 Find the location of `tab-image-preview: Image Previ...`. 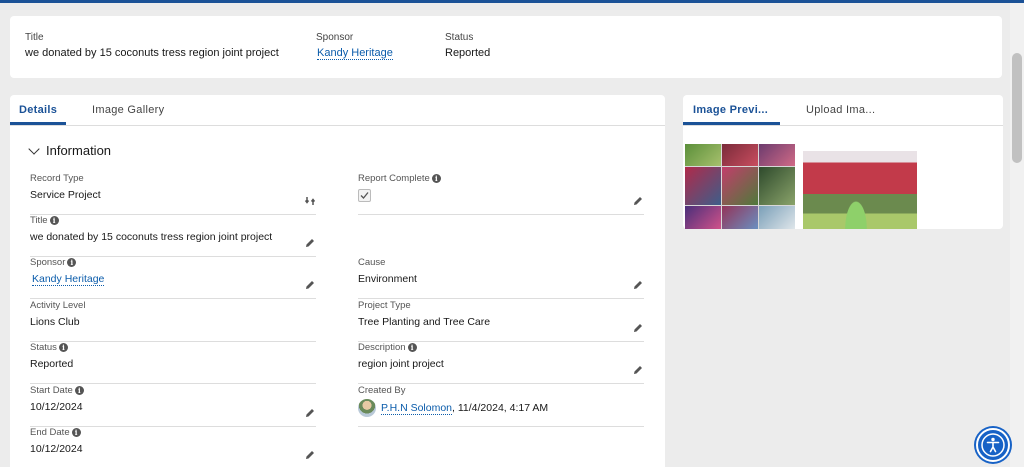

tab-image-preview: Image Previ... is located at coordinates (730, 110).